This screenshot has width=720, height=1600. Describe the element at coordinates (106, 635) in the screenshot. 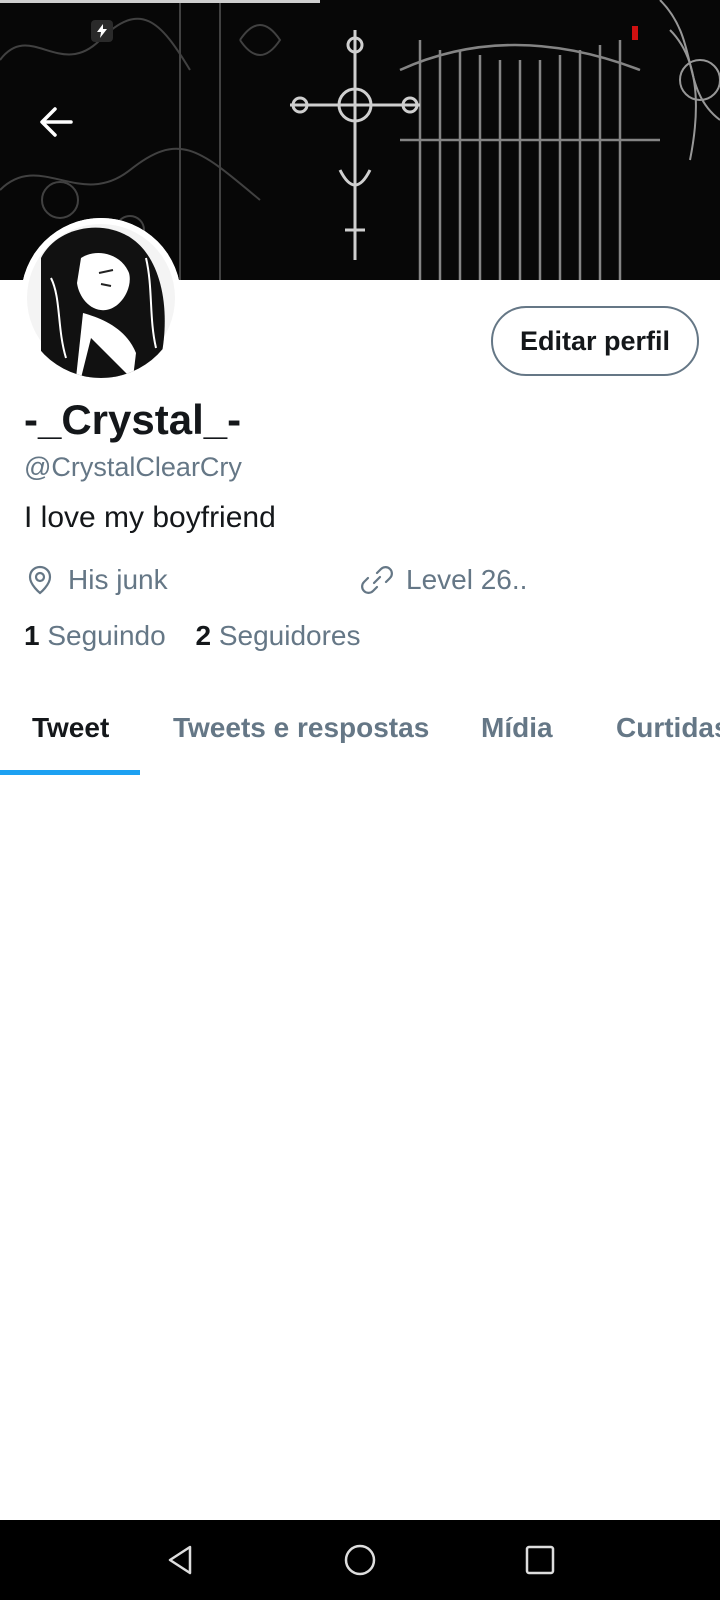

I see `following-label: Seguindo` at that location.